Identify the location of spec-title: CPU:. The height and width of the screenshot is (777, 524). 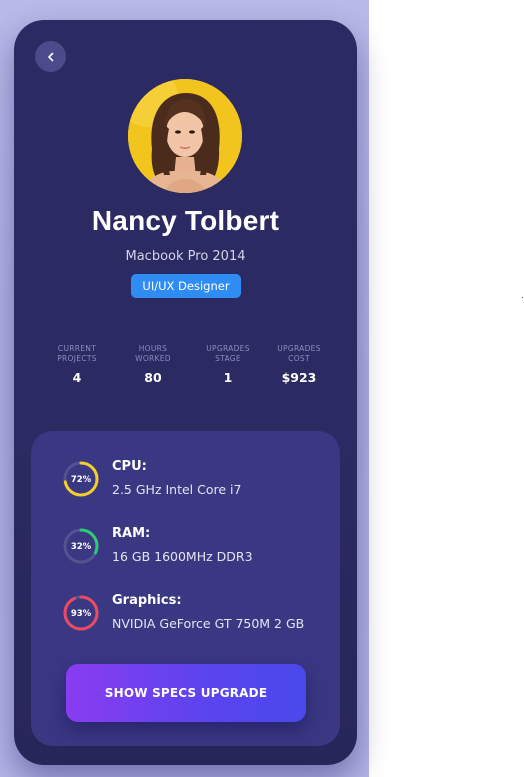
(129, 466).